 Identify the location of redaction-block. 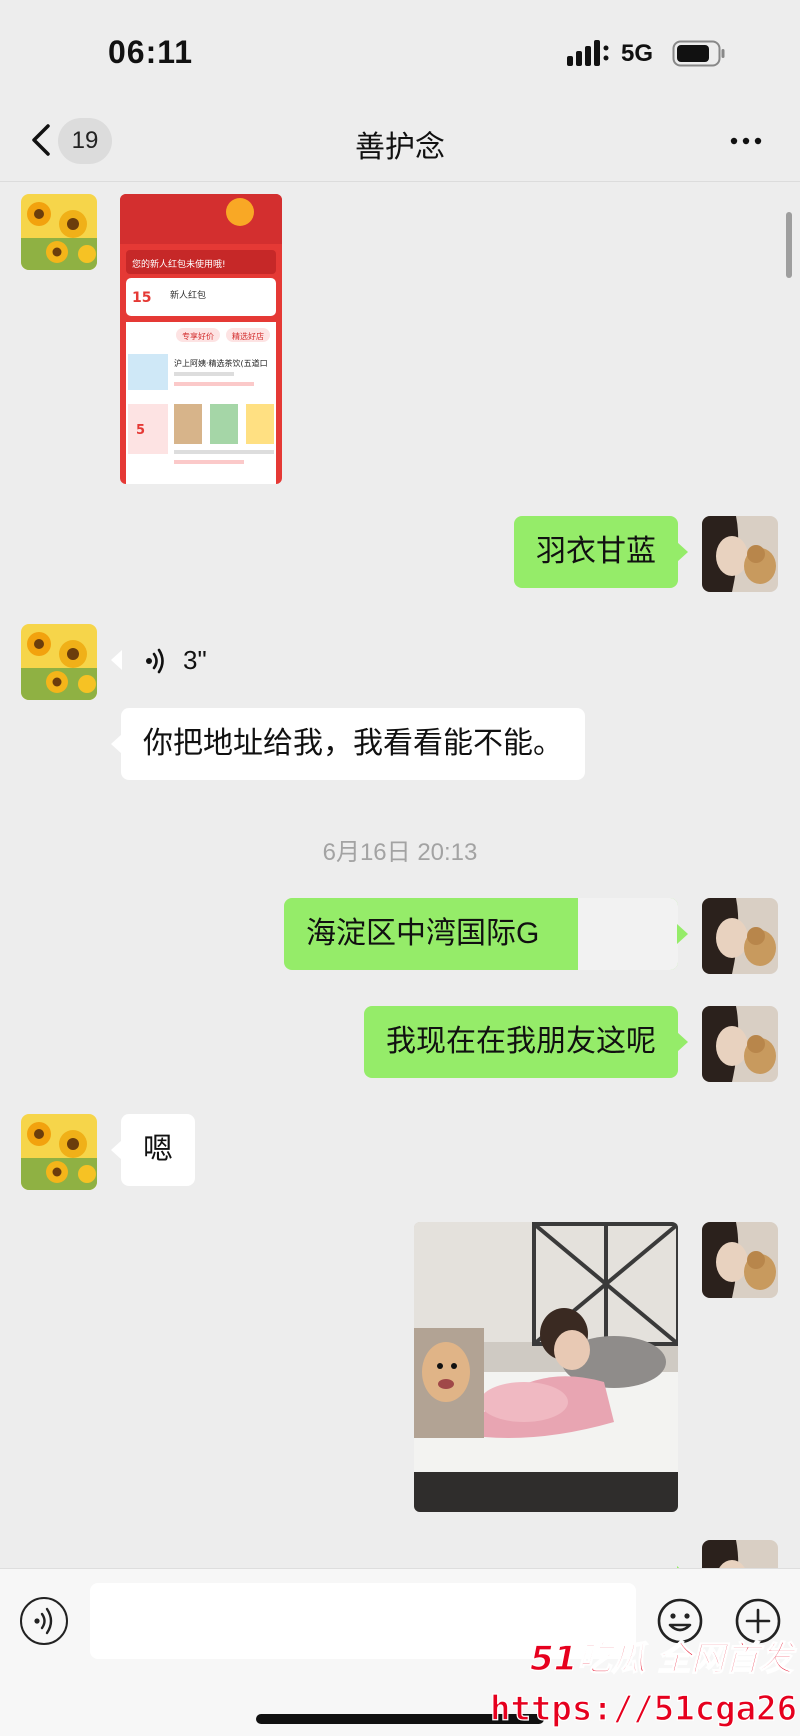
(628, 934).